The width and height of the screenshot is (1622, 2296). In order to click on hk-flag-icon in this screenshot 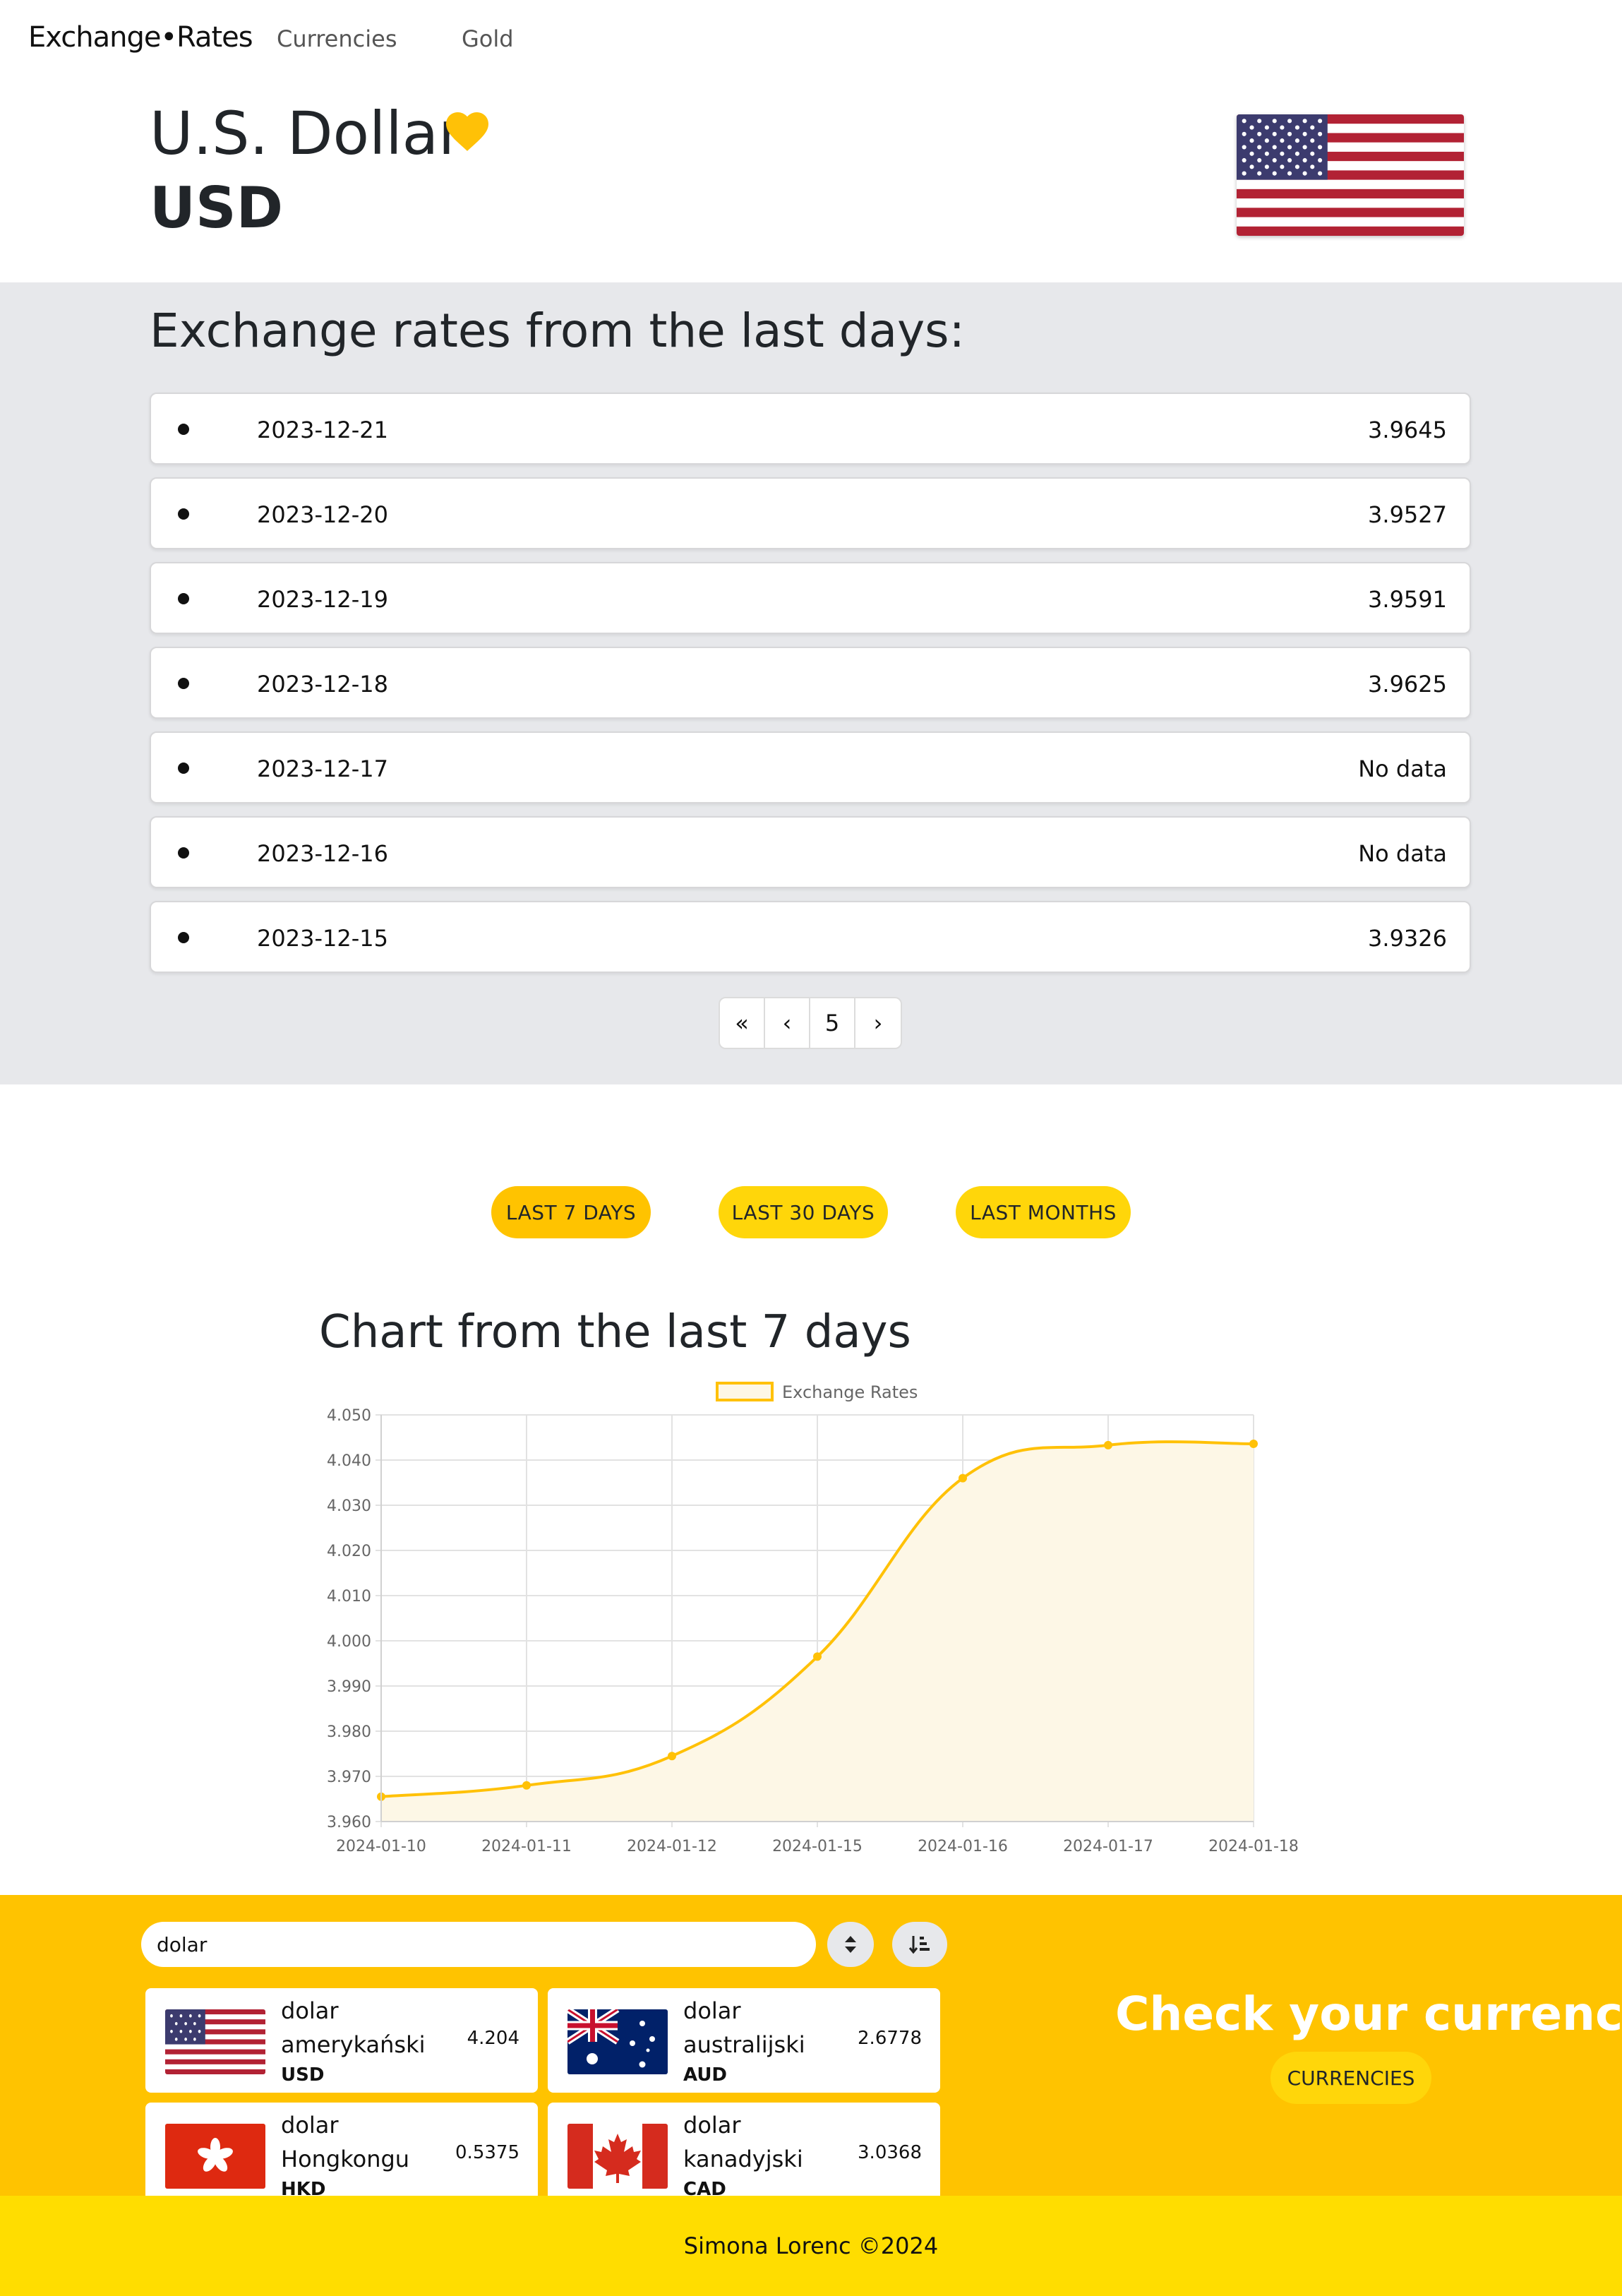, I will do `click(215, 2156)`.